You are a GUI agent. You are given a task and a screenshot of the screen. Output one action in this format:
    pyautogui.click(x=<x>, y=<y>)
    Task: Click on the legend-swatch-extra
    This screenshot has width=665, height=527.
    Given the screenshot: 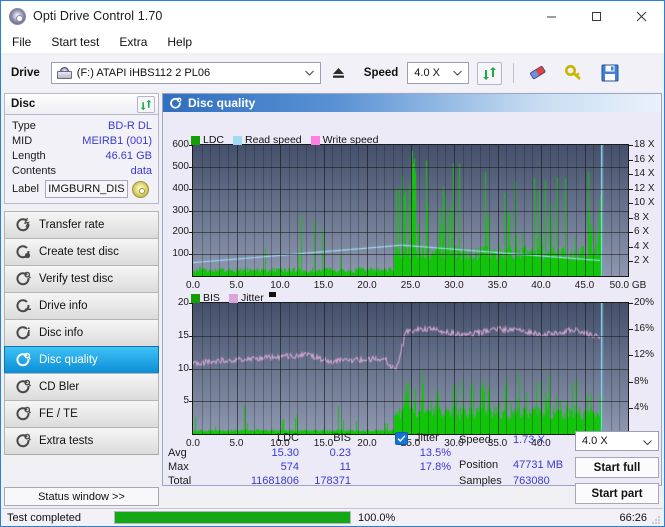 What is the action you would take?
    pyautogui.click(x=272, y=294)
    